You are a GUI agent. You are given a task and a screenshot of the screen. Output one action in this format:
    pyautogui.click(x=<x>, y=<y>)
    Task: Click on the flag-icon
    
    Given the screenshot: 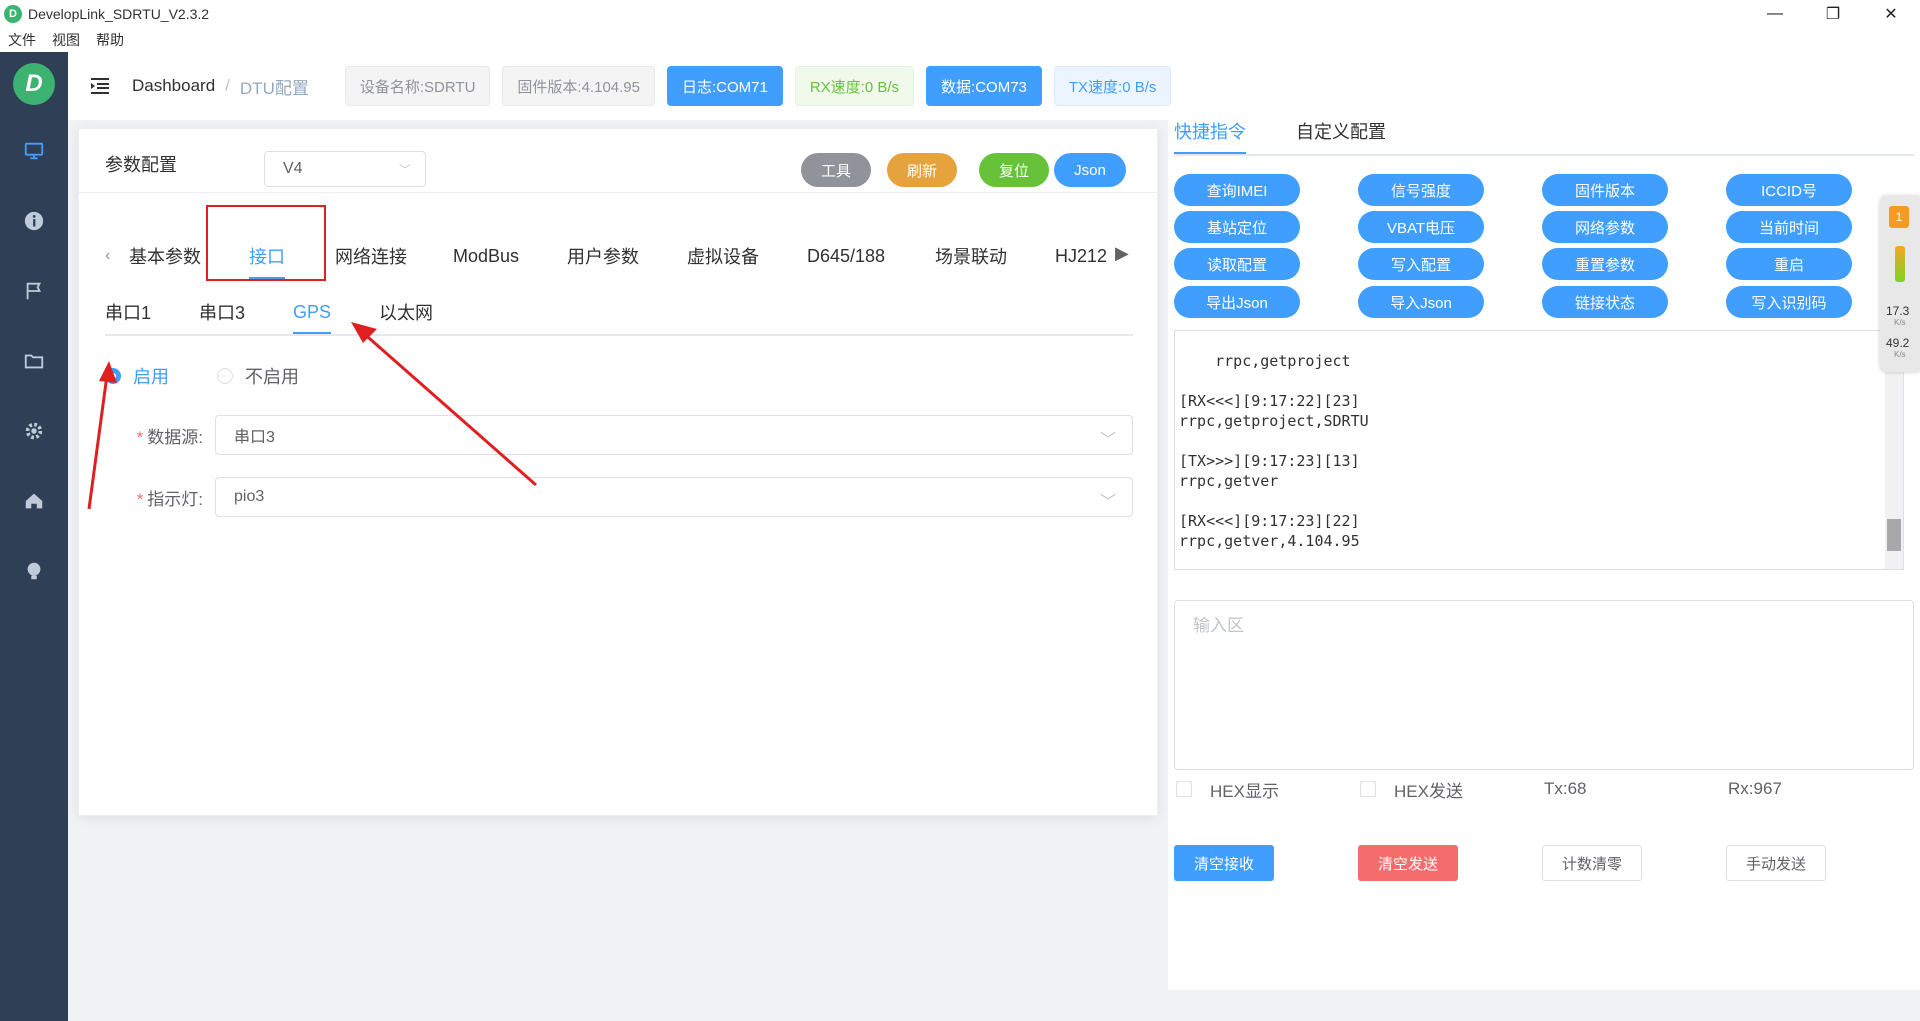 What is the action you would take?
    pyautogui.click(x=33, y=291)
    